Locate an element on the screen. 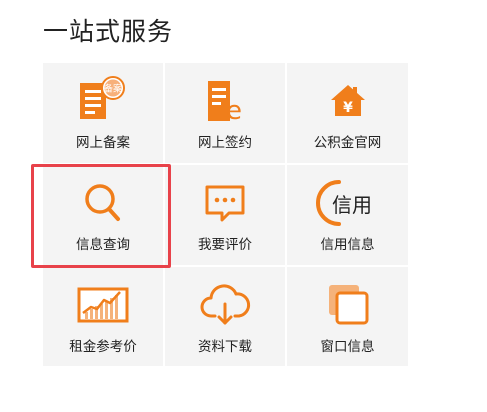  tile-online-signing: e 网上签约 is located at coordinates (225, 113).